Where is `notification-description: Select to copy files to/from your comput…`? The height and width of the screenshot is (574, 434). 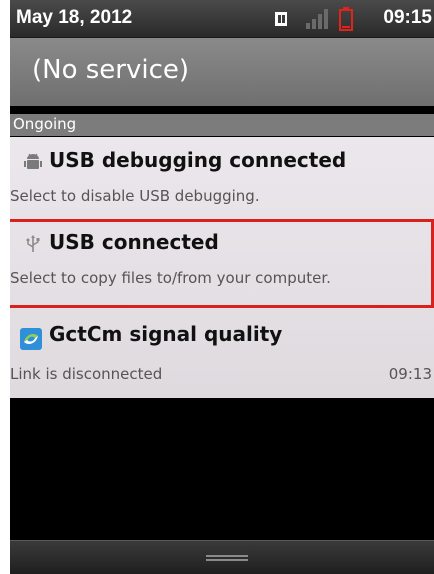
notification-description: Select to copy files to/from your comput… is located at coordinates (170, 278).